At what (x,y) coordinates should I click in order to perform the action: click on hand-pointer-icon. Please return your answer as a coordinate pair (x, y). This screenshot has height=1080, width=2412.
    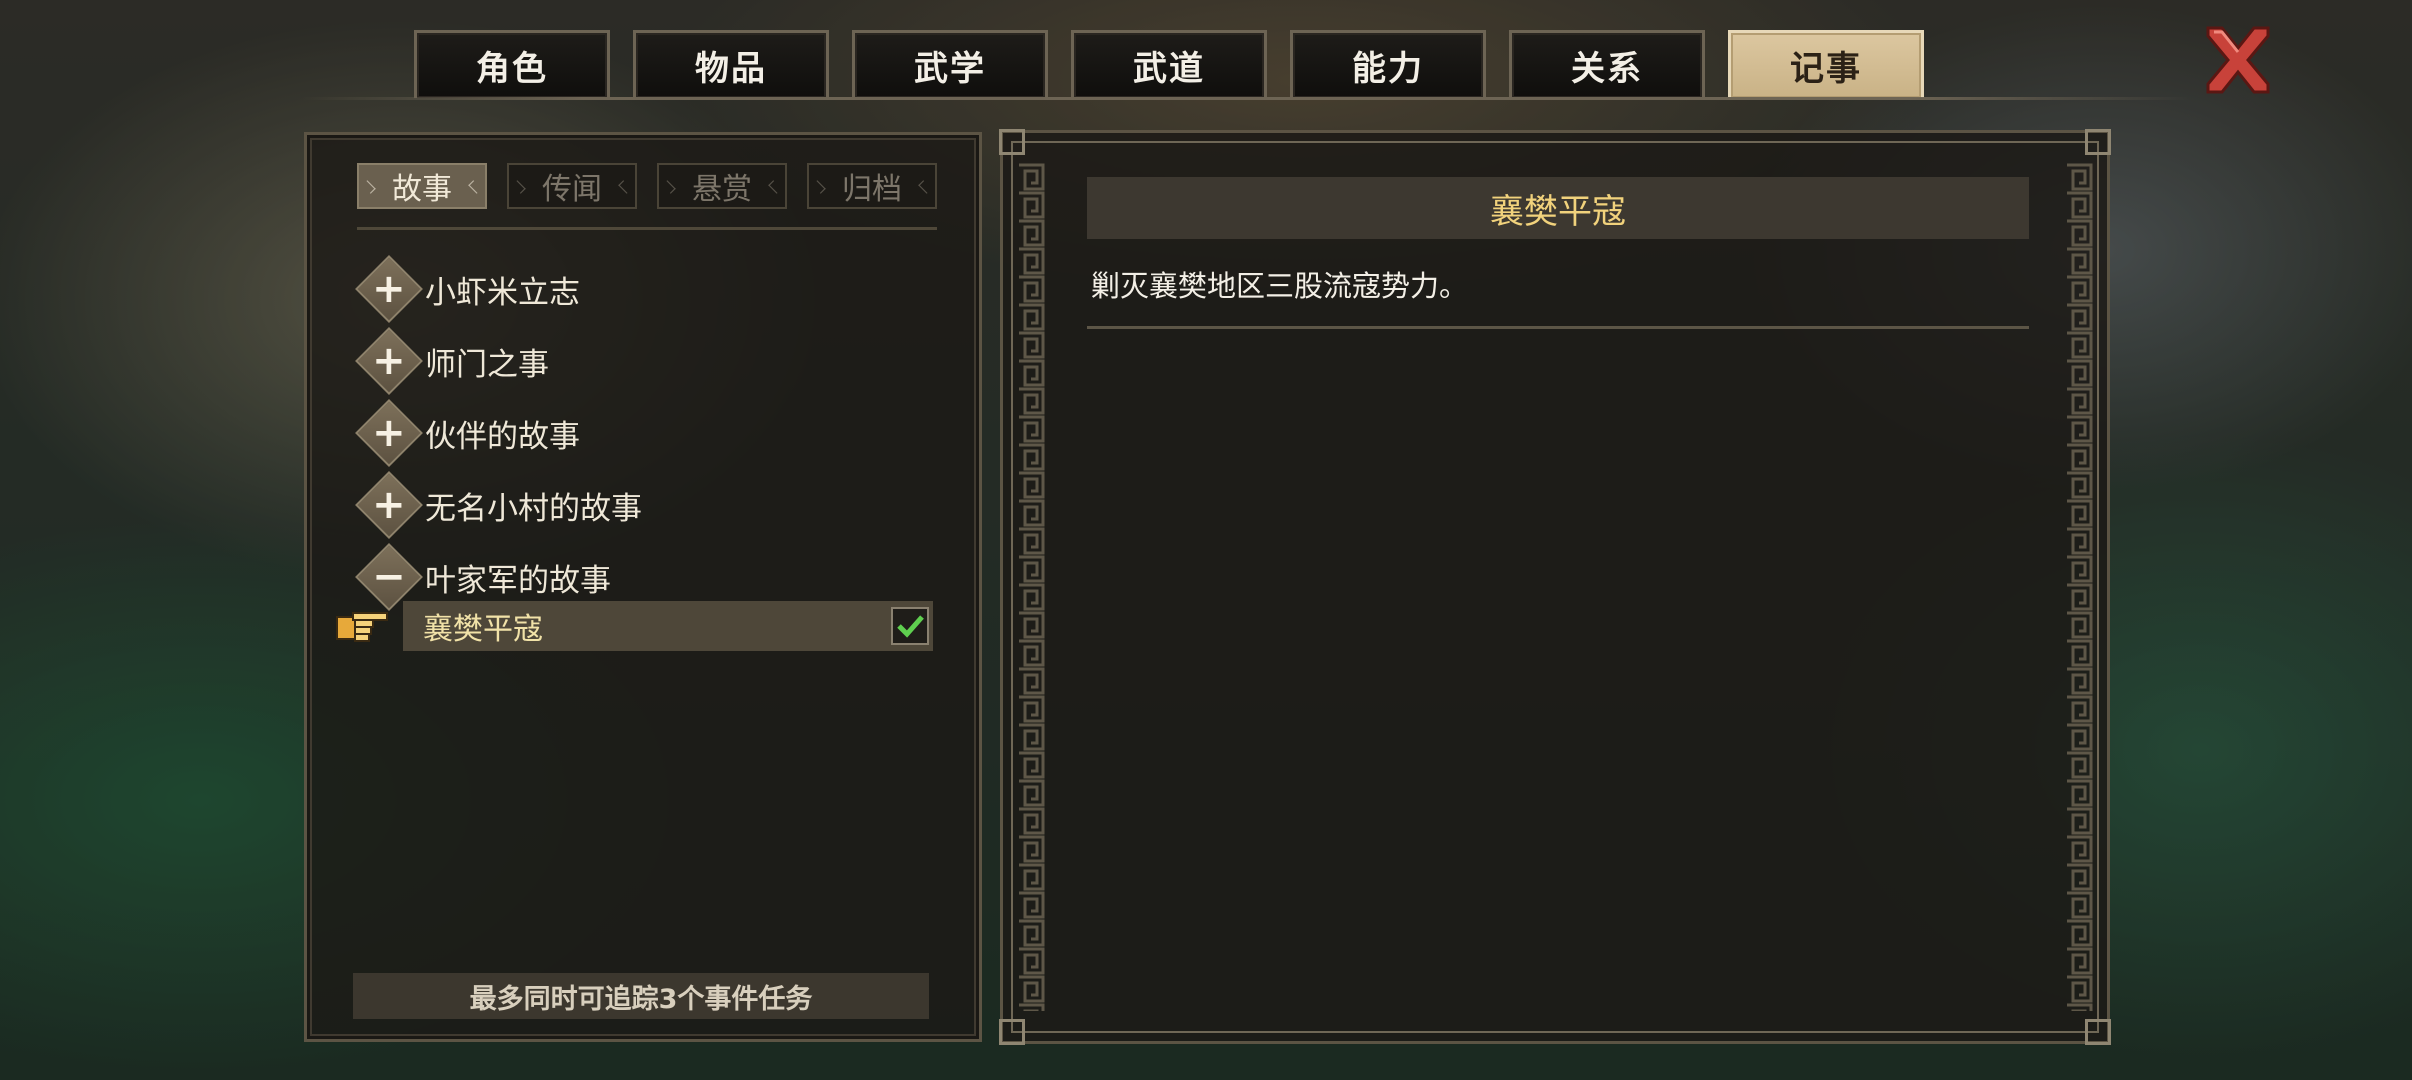
    Looking at the image, I should click on (362, 627).